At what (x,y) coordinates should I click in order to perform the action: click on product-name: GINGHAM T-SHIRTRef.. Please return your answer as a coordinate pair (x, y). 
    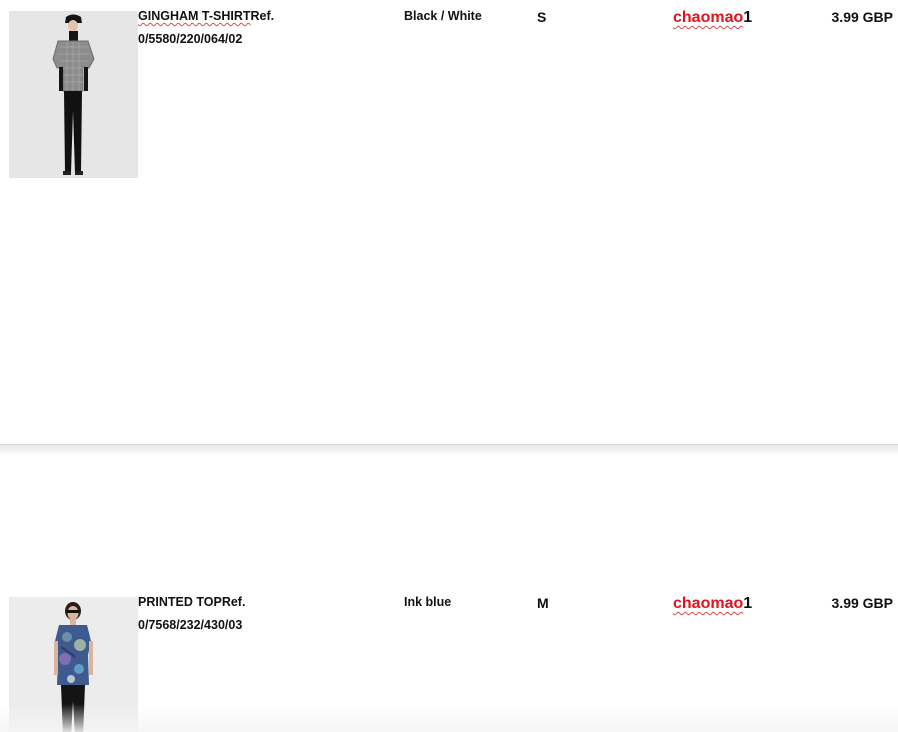
    Looking at the image, I should click on (206, 16).